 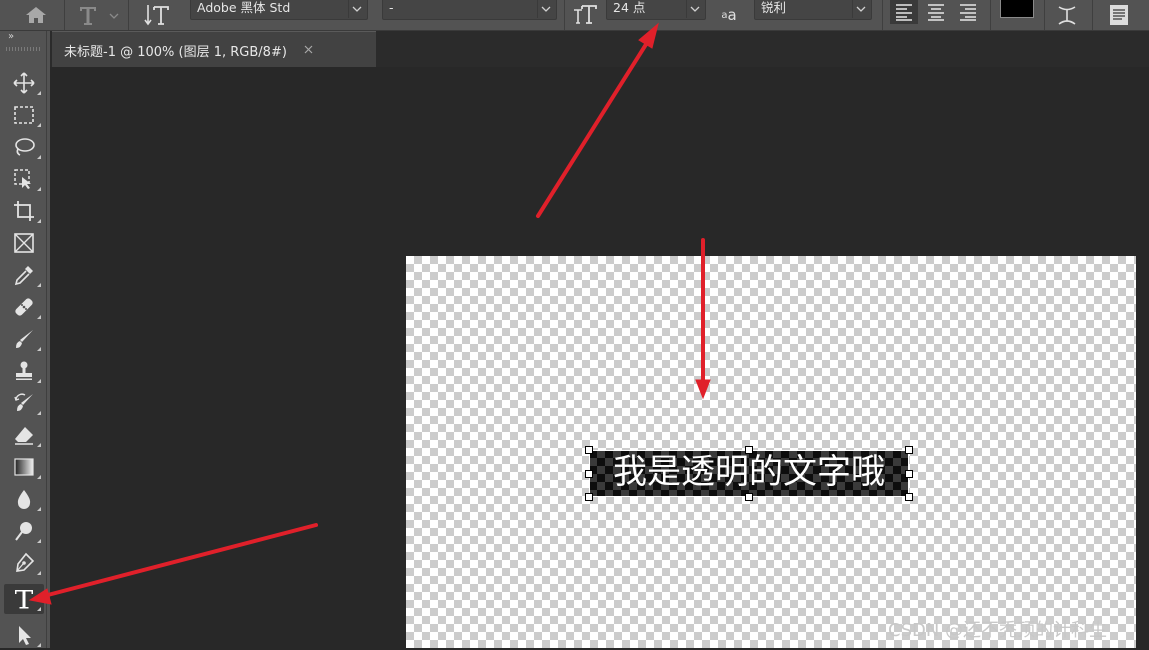 I want to click on options-bar: Adobe 黑体 Std - 24 点 aa 锐利, so click(x=574, y=15).